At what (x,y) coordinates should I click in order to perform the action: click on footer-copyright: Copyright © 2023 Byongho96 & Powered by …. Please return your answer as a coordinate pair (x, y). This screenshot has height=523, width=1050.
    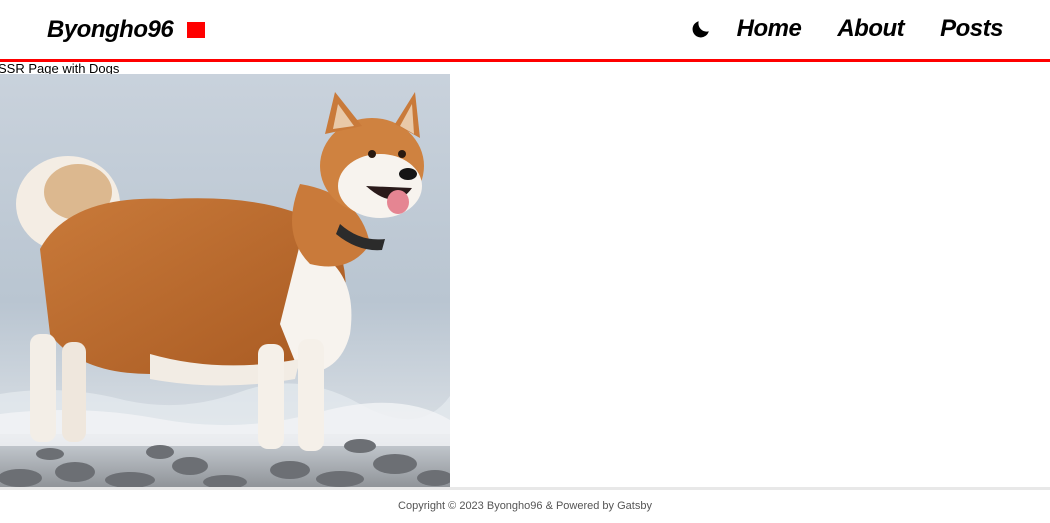
    Looking at the image, I should click on (525, 506).